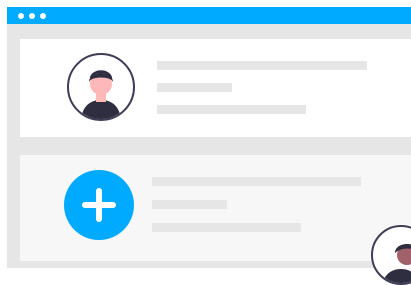  I want to click on window-titlebar, so click(209, 15).